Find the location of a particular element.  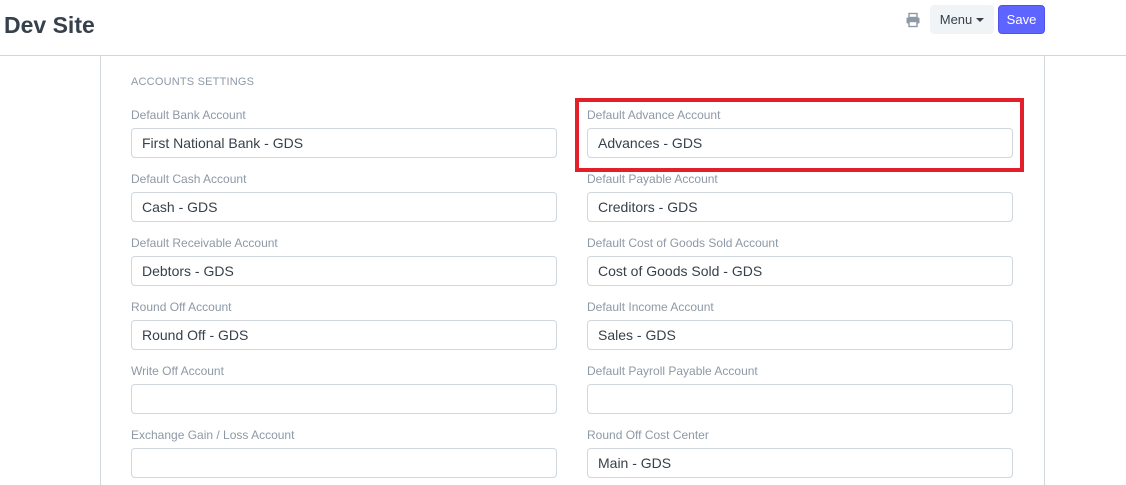

default-cash-account-label: Default Cash Account is located at coordinates (189, 179).